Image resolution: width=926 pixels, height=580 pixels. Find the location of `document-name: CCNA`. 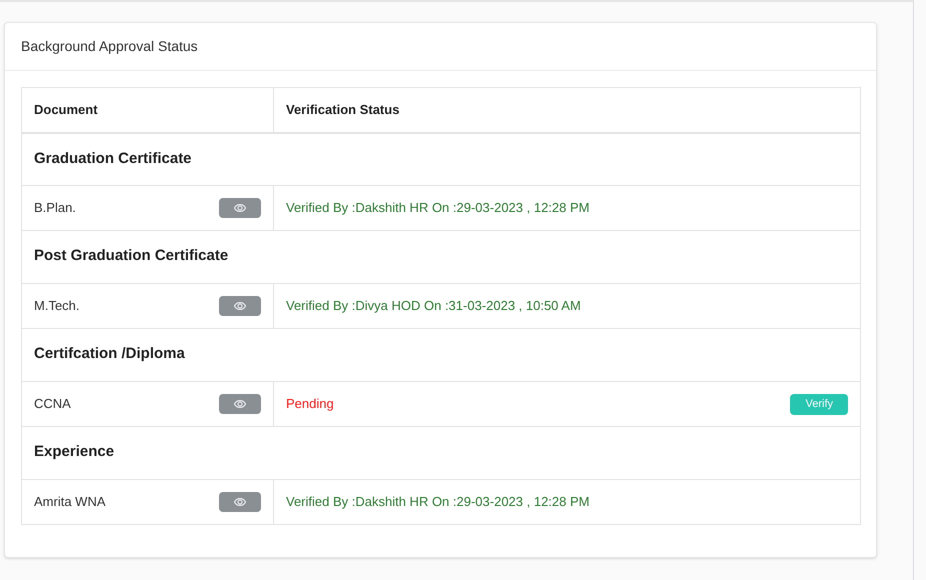

document-name: CCNA is located at coordinates (52, 404).